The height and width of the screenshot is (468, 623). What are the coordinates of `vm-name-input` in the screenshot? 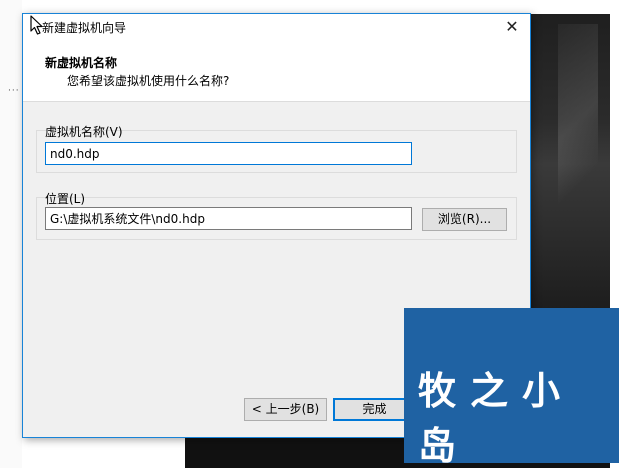 It's located at (228, 153).